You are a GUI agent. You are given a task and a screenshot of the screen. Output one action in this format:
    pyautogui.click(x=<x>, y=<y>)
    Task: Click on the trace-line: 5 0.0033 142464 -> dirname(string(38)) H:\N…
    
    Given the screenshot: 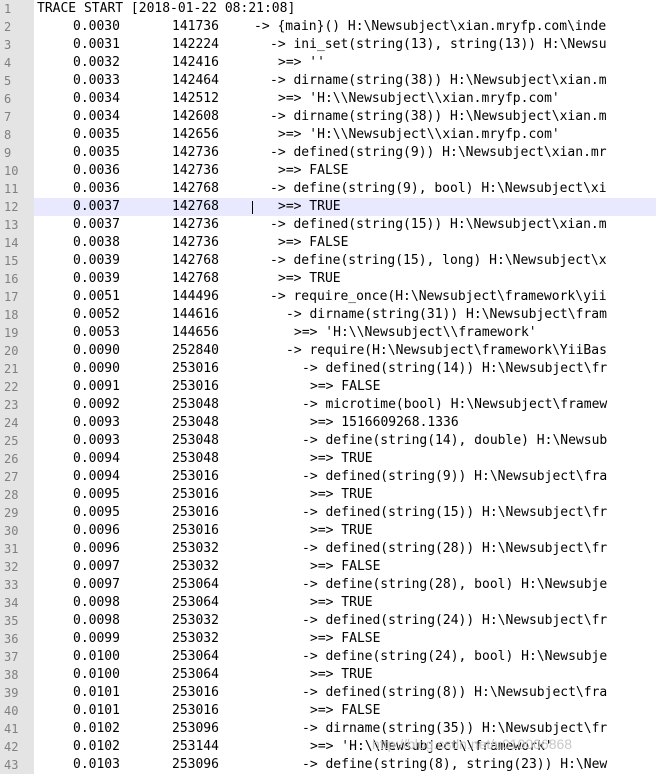 What is the action you would take?
    pyautogui.click(x=328, y=81)
    